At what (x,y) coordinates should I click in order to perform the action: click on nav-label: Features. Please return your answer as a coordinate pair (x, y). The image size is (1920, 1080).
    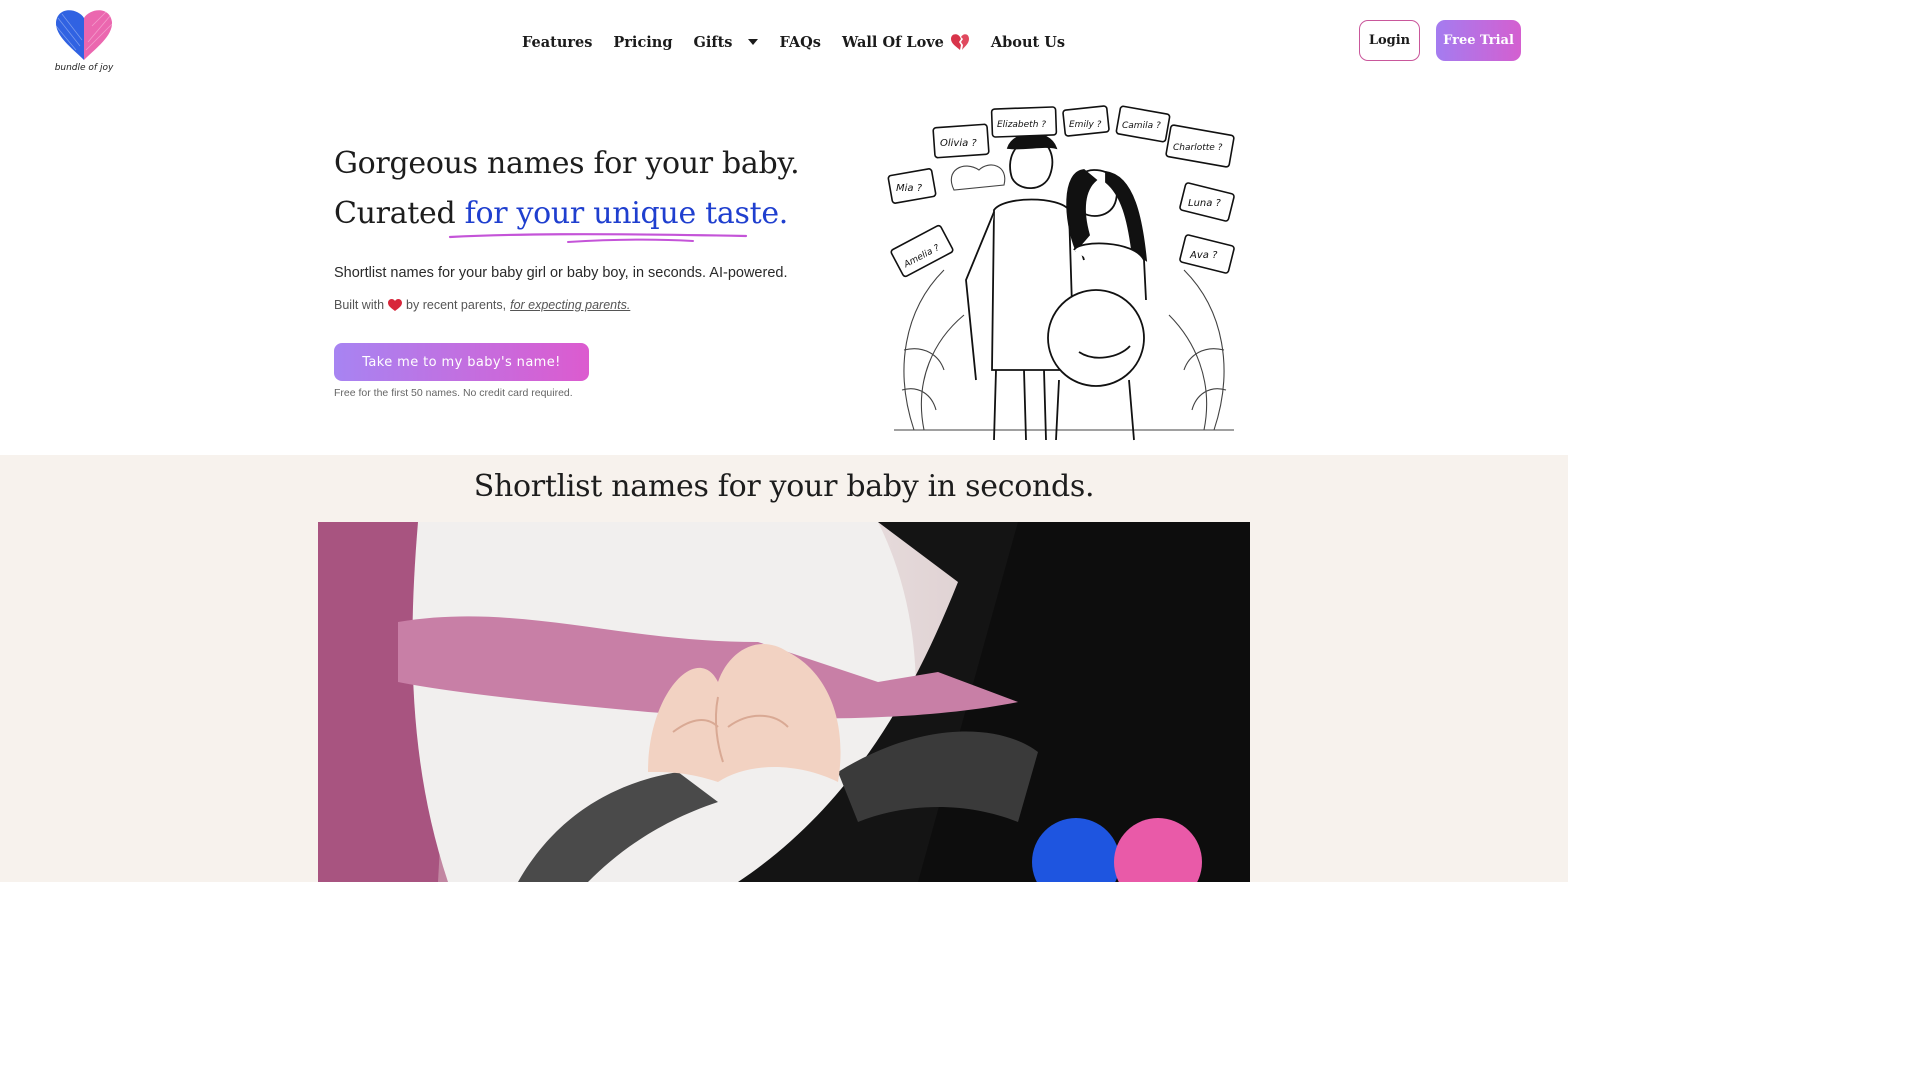
    Looking at the image, I should click on (557, 42).